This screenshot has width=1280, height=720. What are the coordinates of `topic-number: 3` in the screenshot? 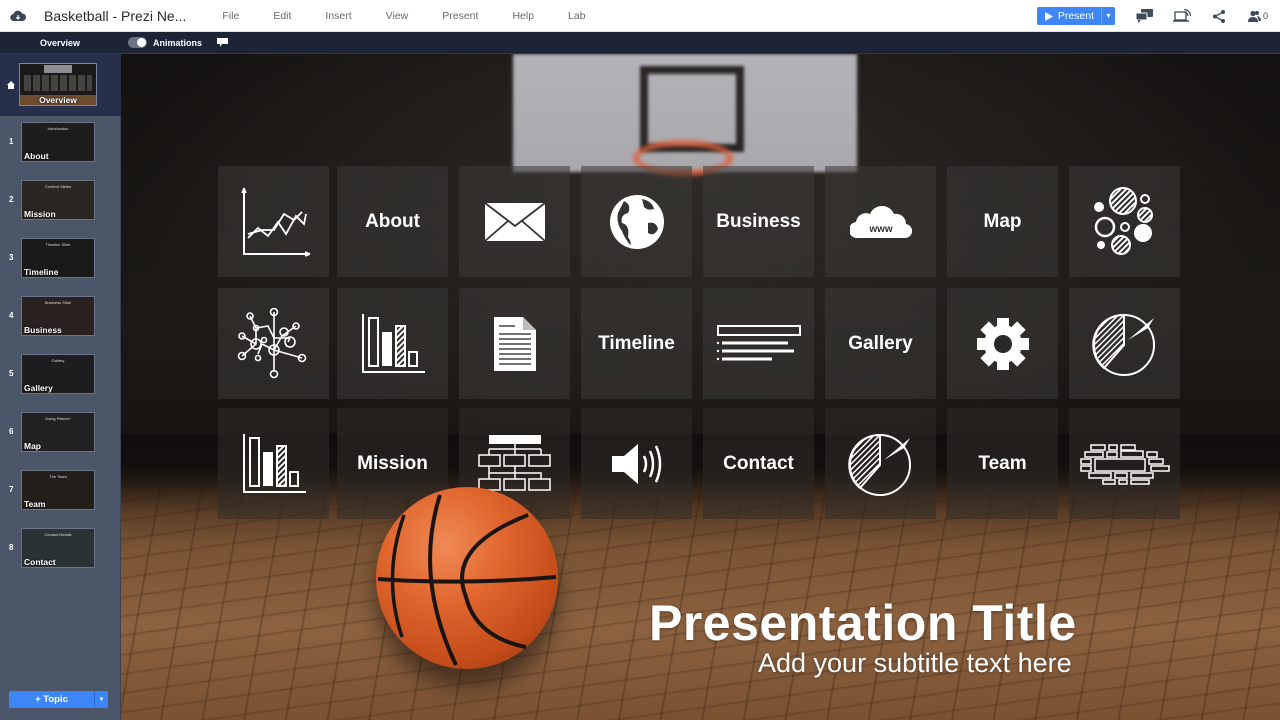 It's located at (11, 257).